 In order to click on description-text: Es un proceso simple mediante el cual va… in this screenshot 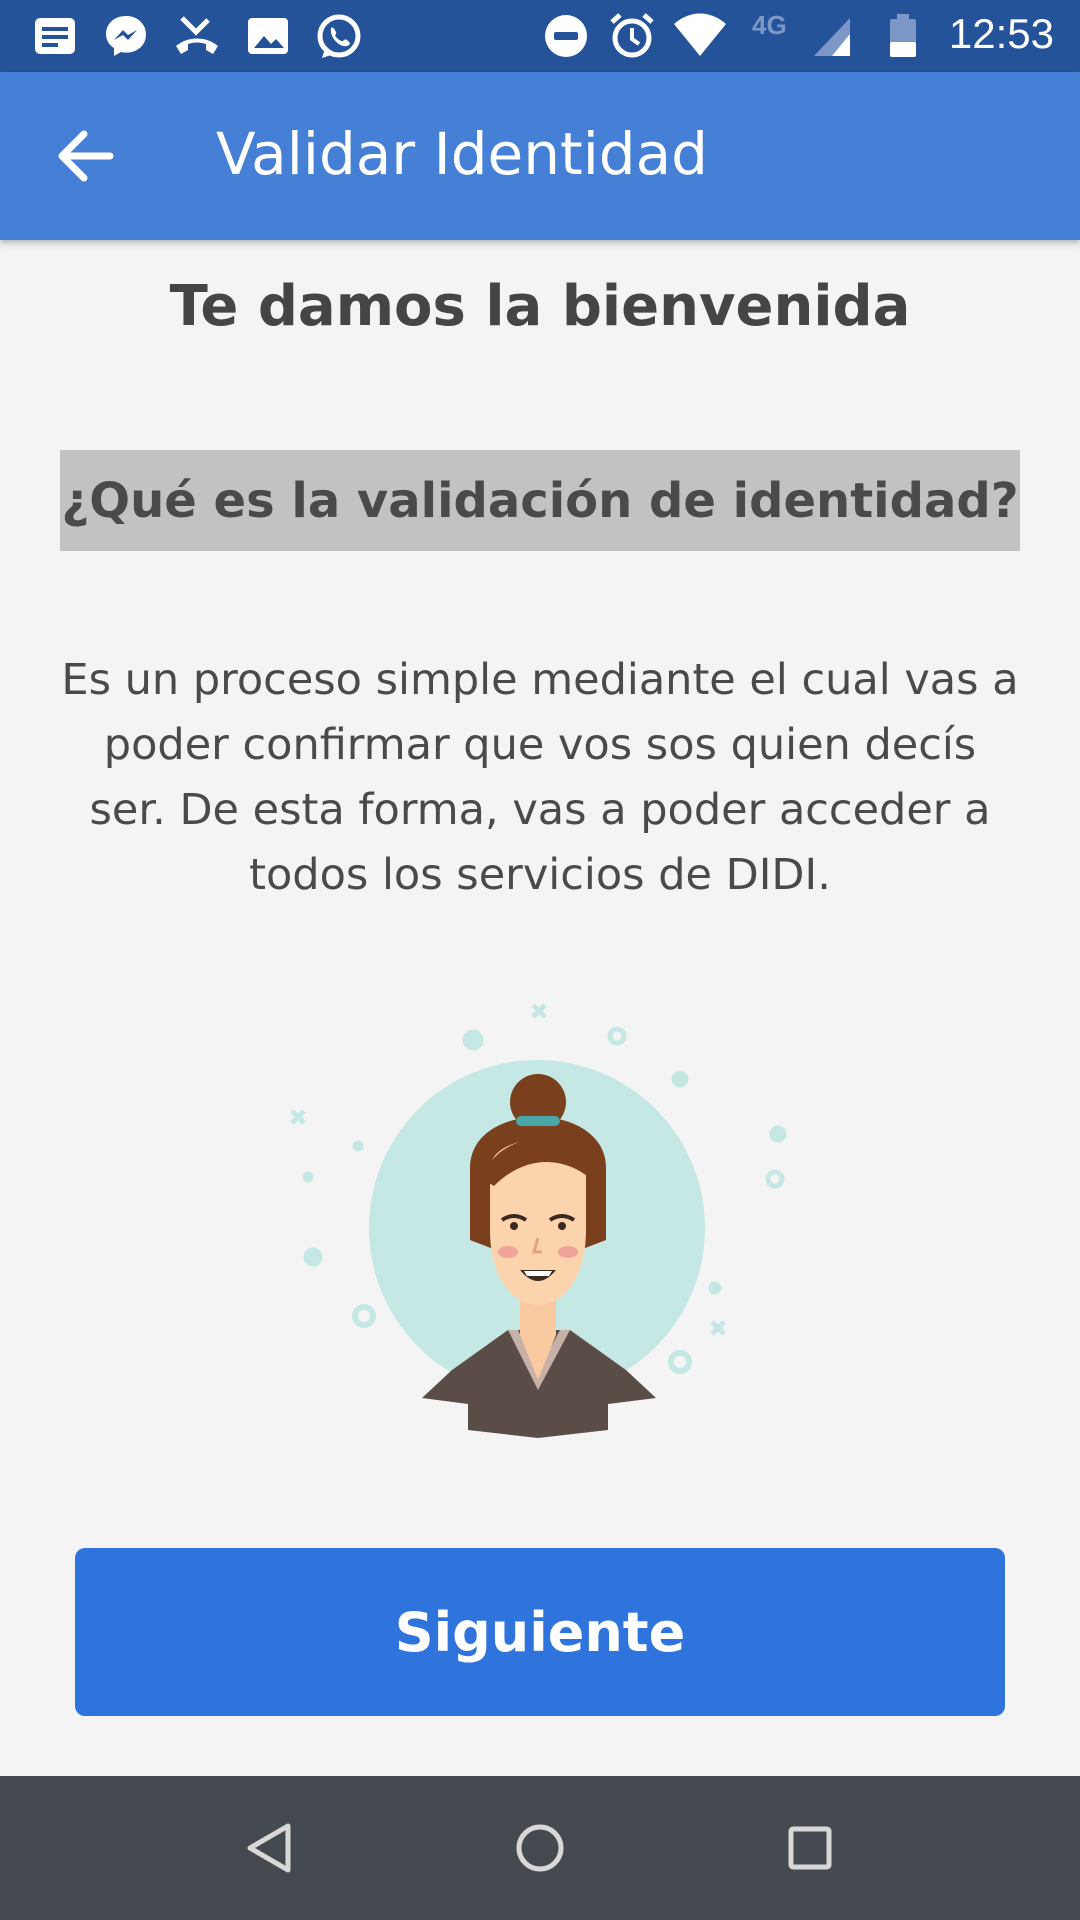, I will do `click(540, 777)`.